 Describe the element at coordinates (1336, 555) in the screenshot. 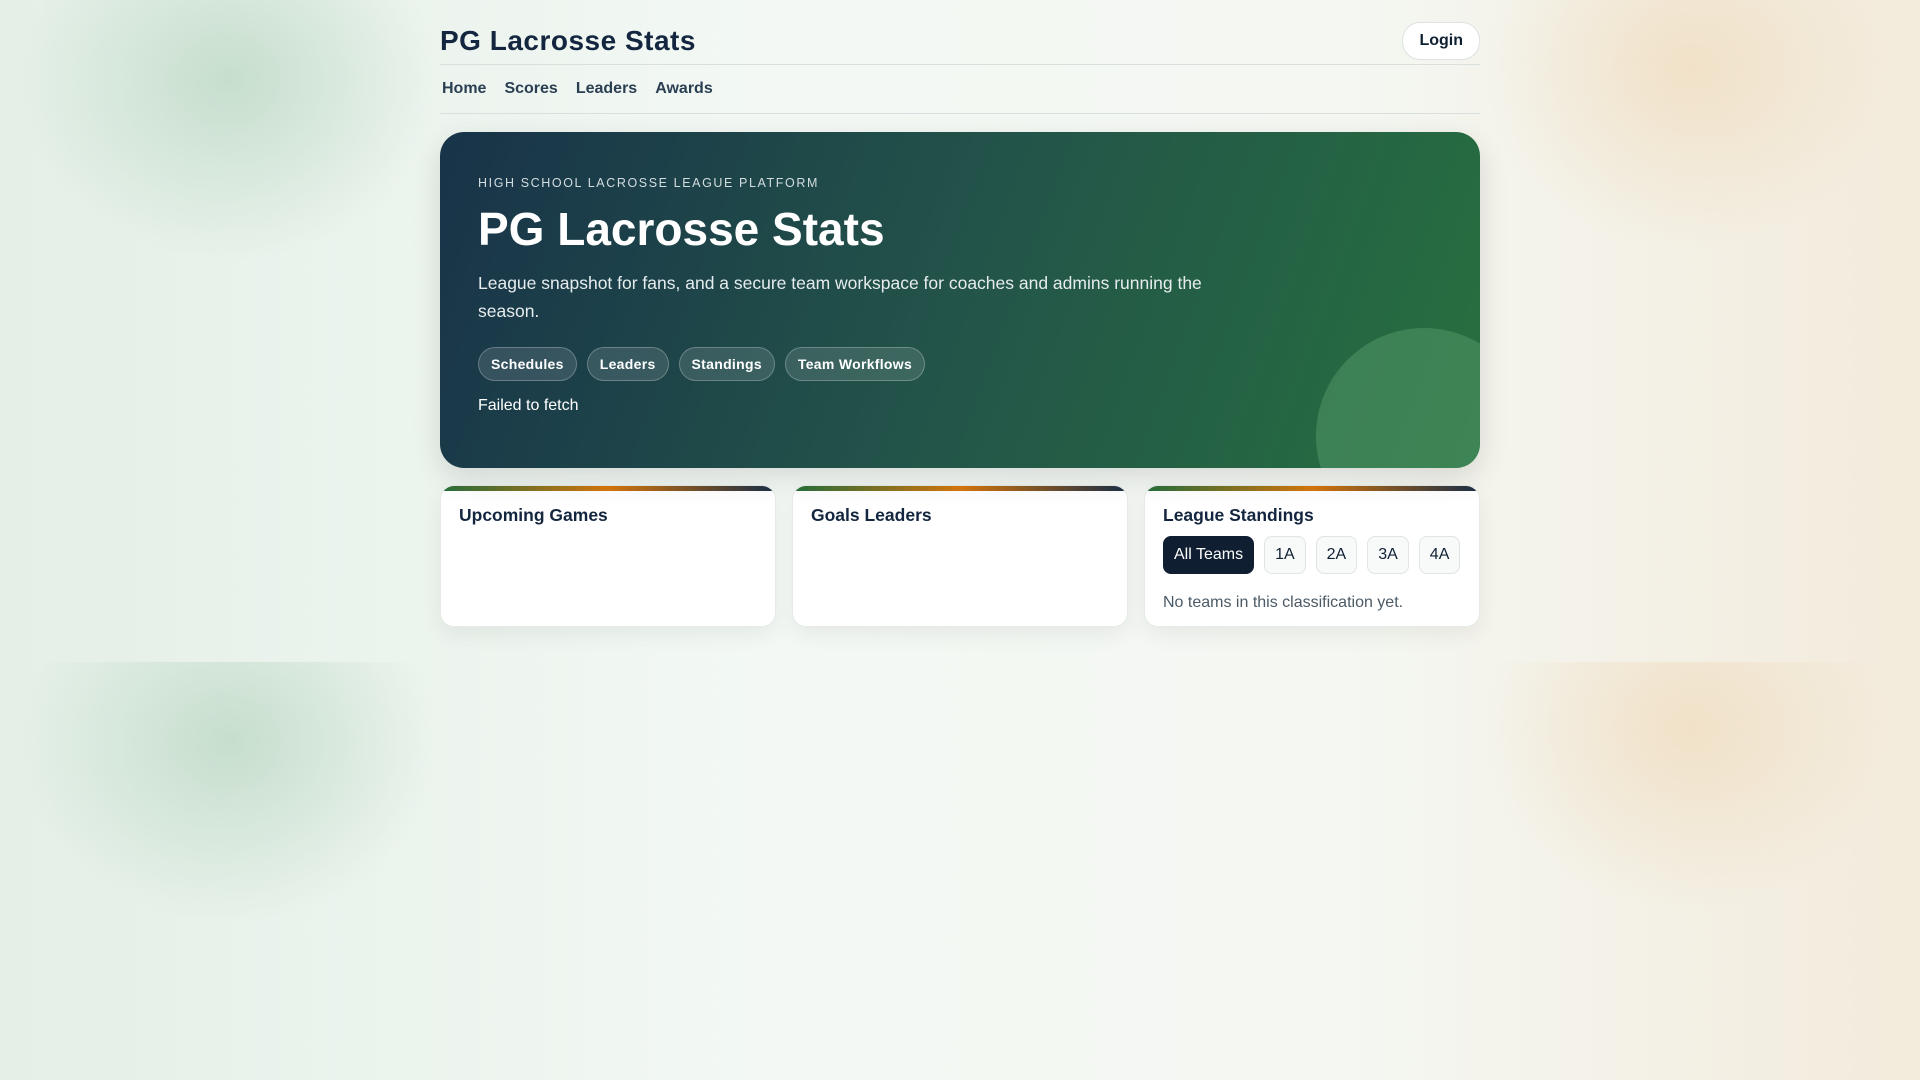

I see `filter-2a: 2A` at that location.